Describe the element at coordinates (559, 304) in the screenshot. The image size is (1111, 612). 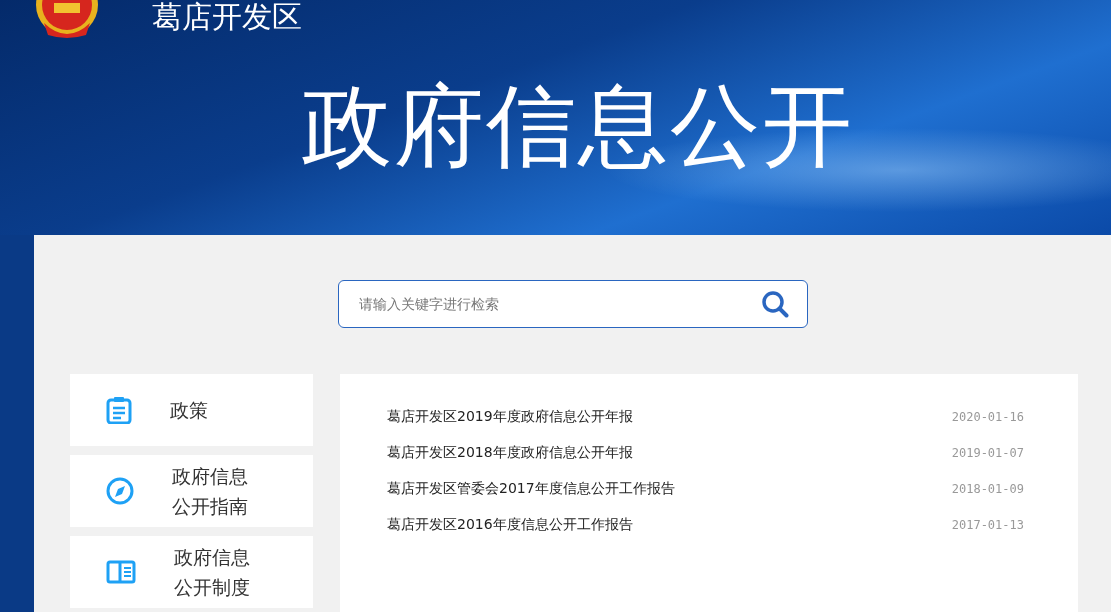
I see `search-field: 请输入关键字进行检索` at that location.